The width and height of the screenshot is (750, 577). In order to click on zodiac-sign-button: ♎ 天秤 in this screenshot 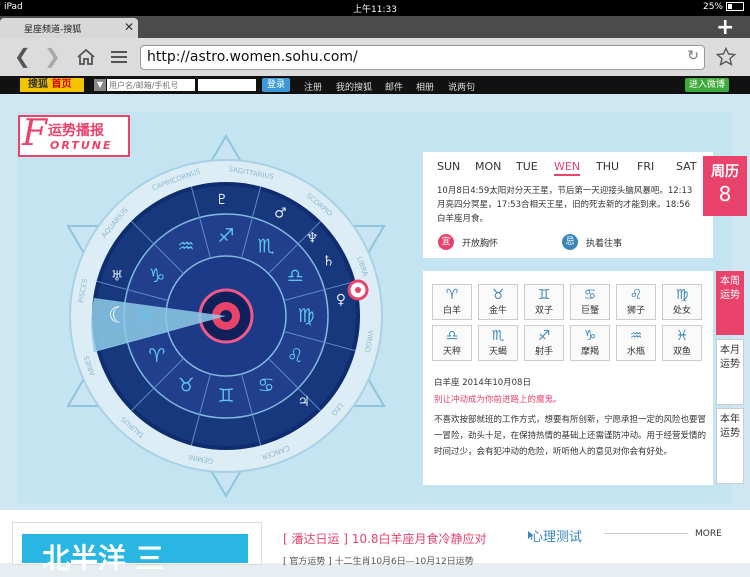, I will do `click(452, 343)`.